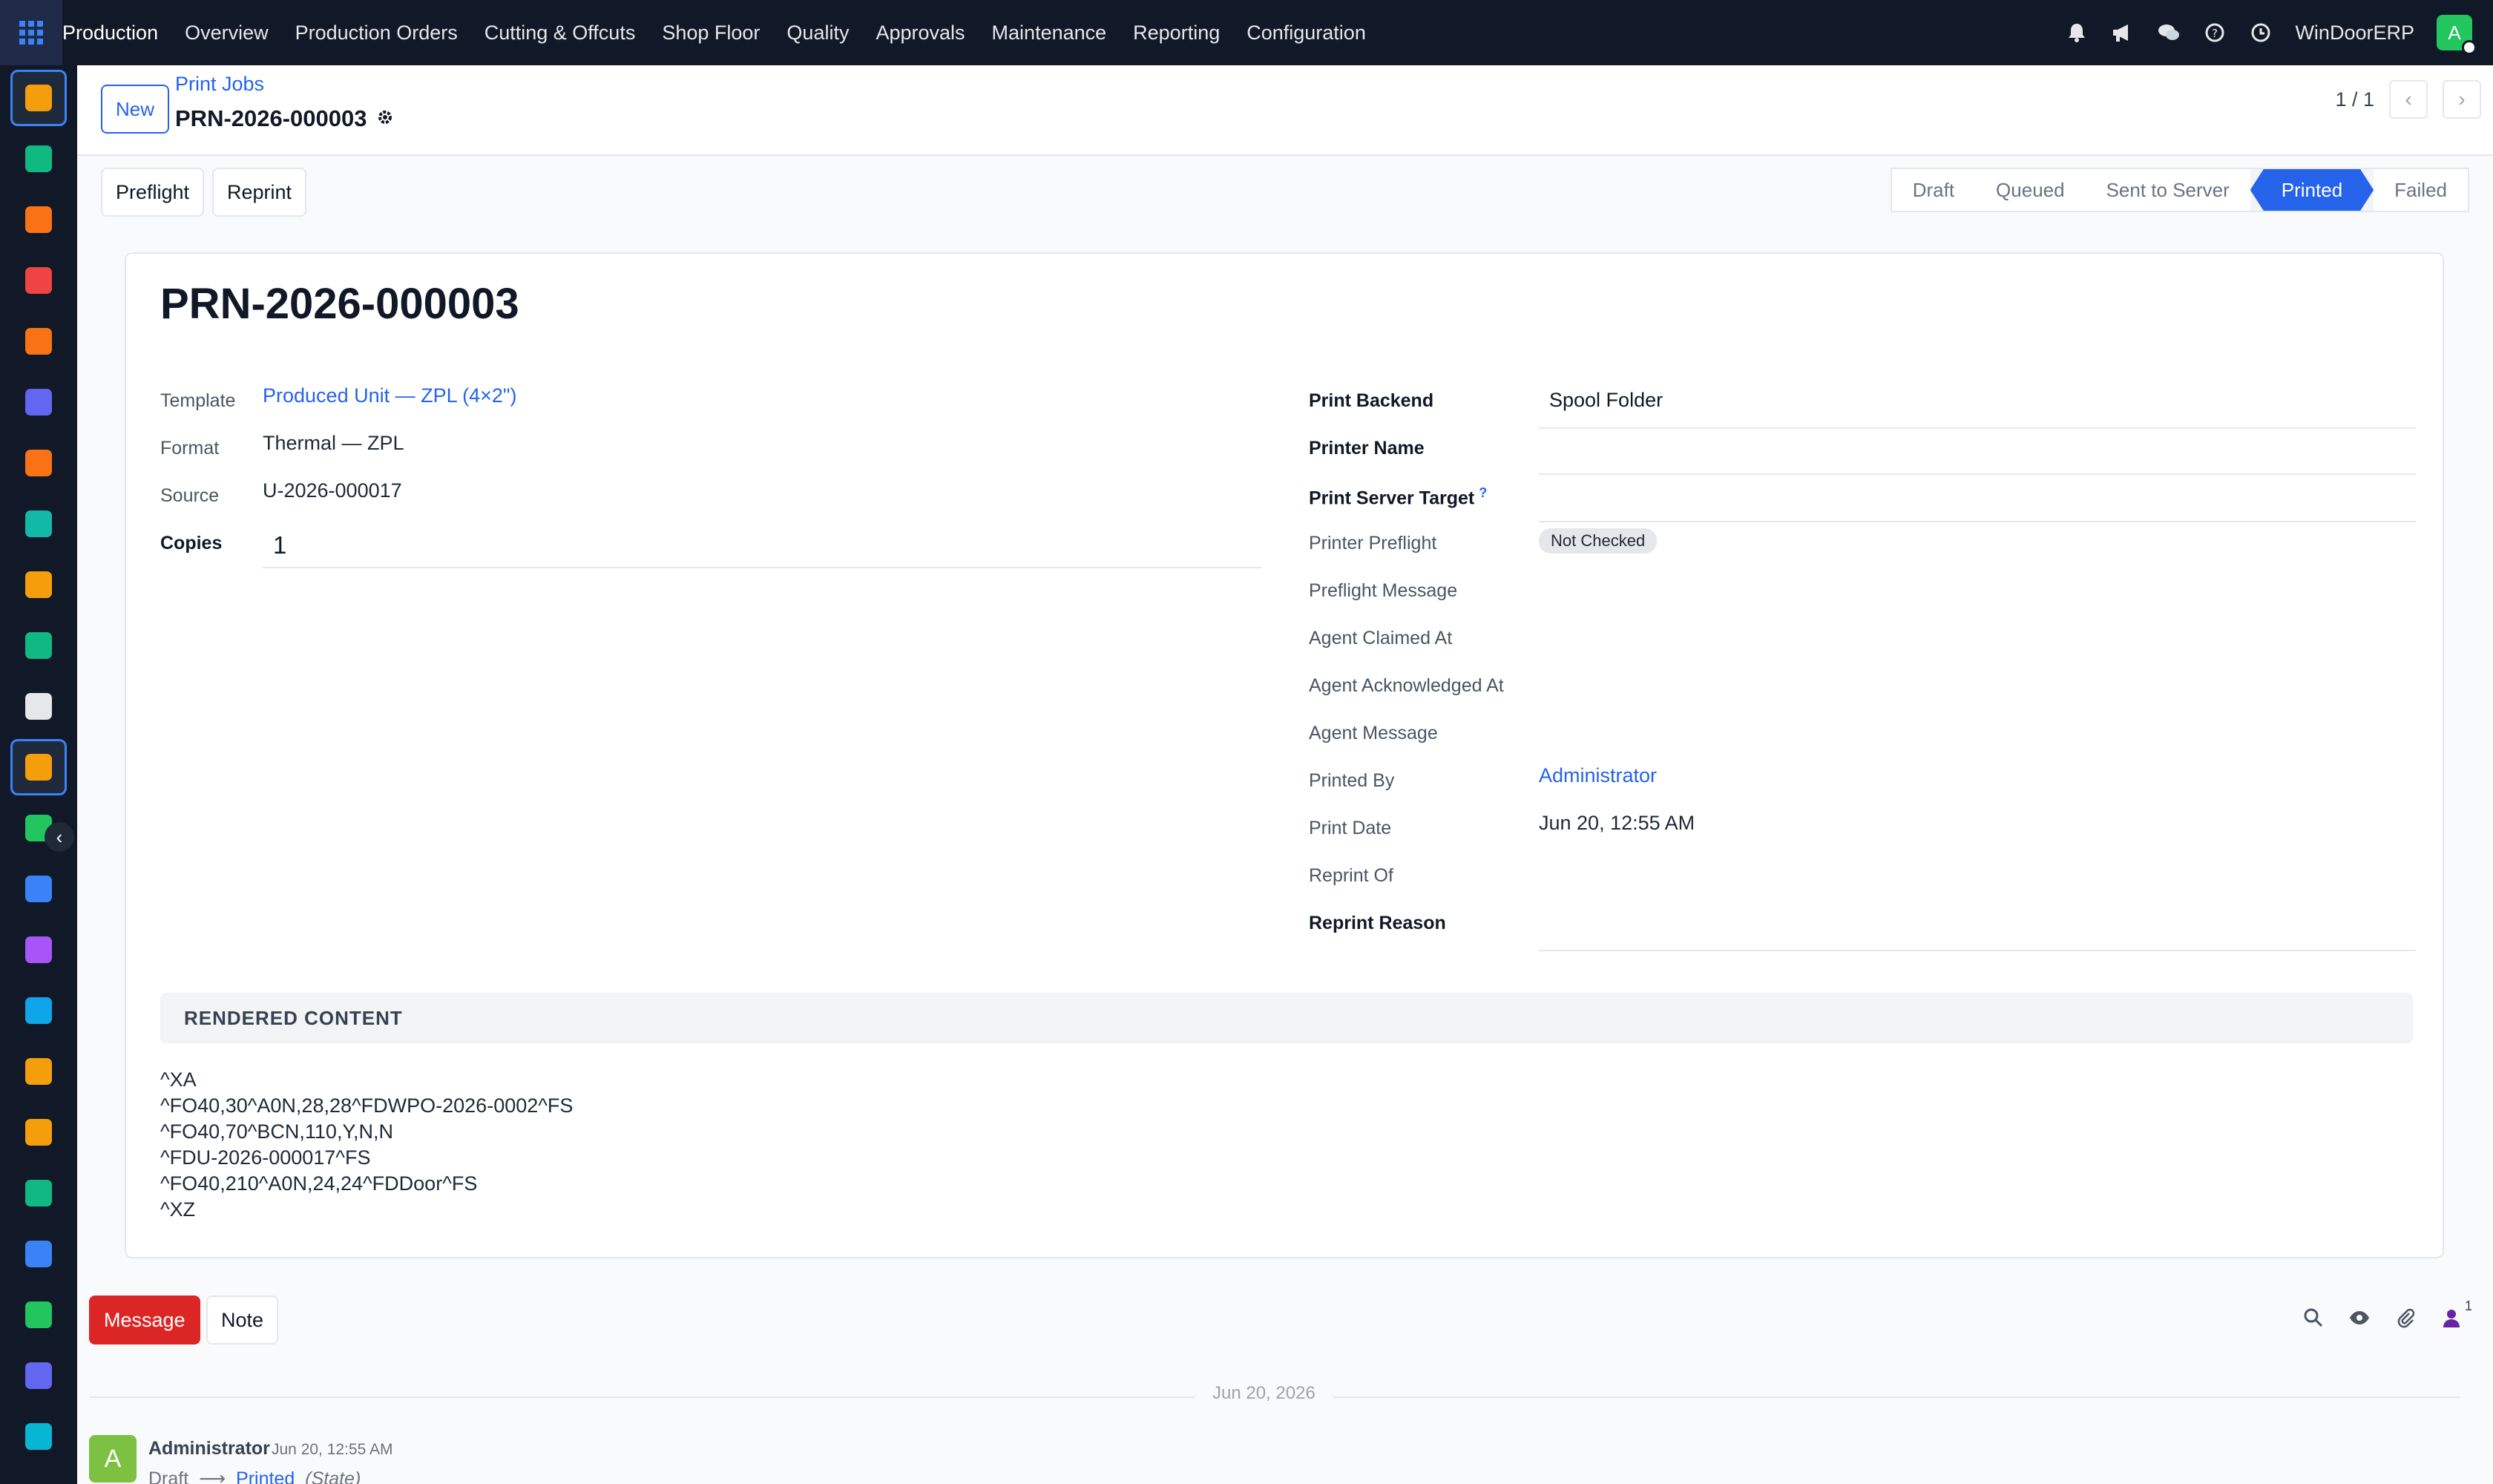 This screenshot has height=1484, width=2493. I want to click on reprint-of-label: Reprint Of, so click(1351, 875).